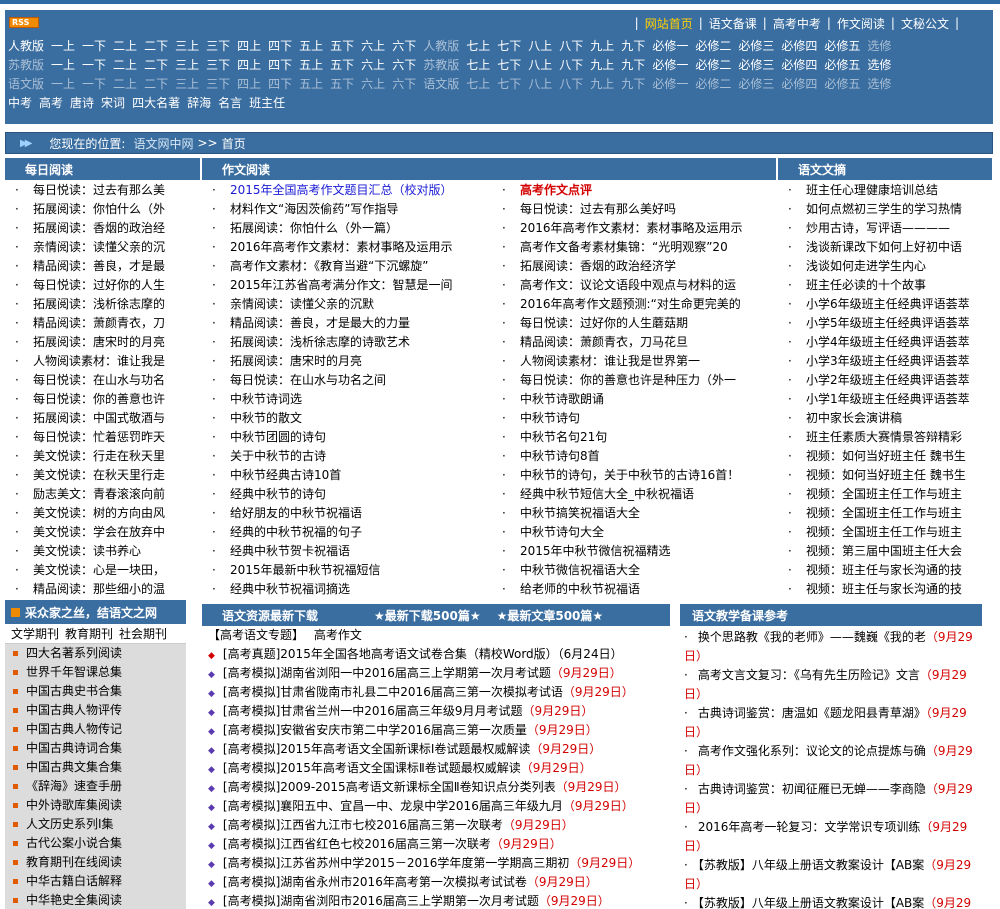 The image size is (1000, 909). I want to click on daily-reading-item: · 拓展阅读：唐宋时的月亮, so click(103, 342).